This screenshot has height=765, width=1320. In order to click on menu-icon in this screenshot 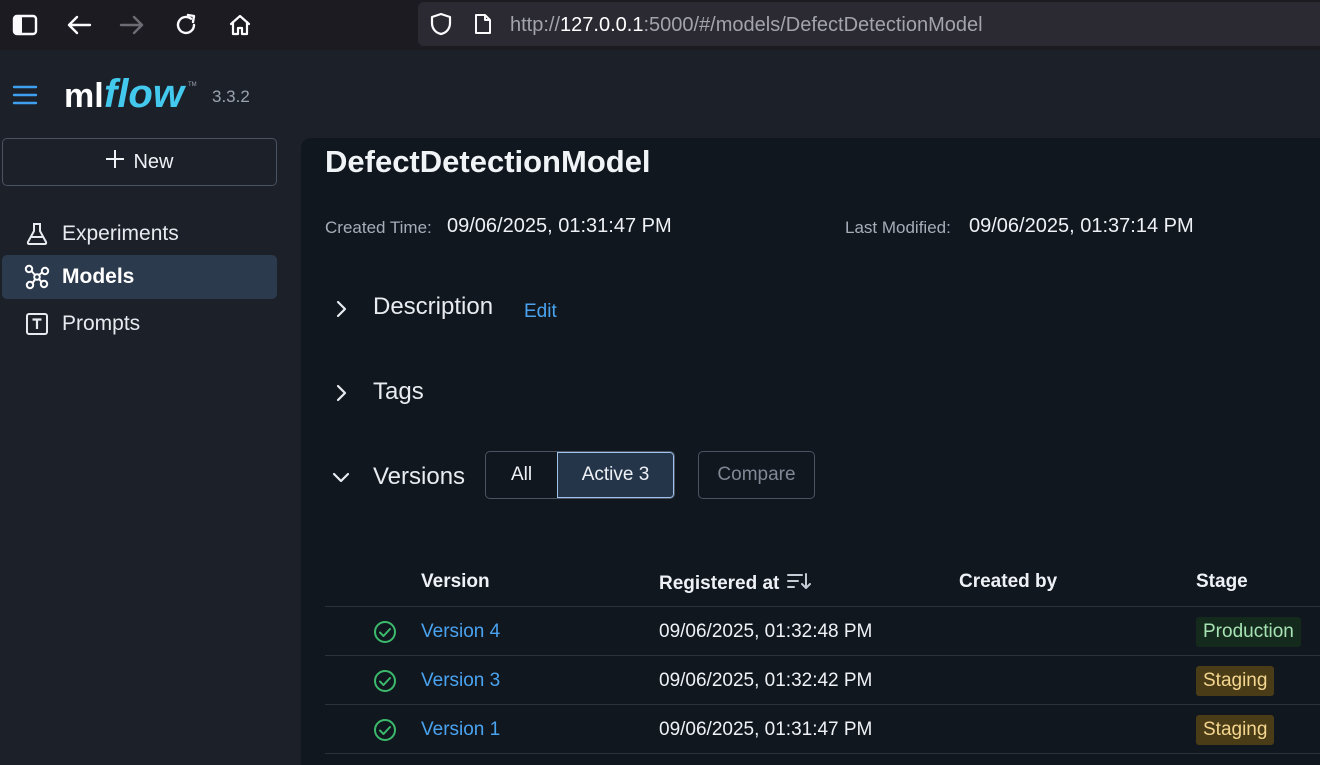, I will do `click(25, 97)`.